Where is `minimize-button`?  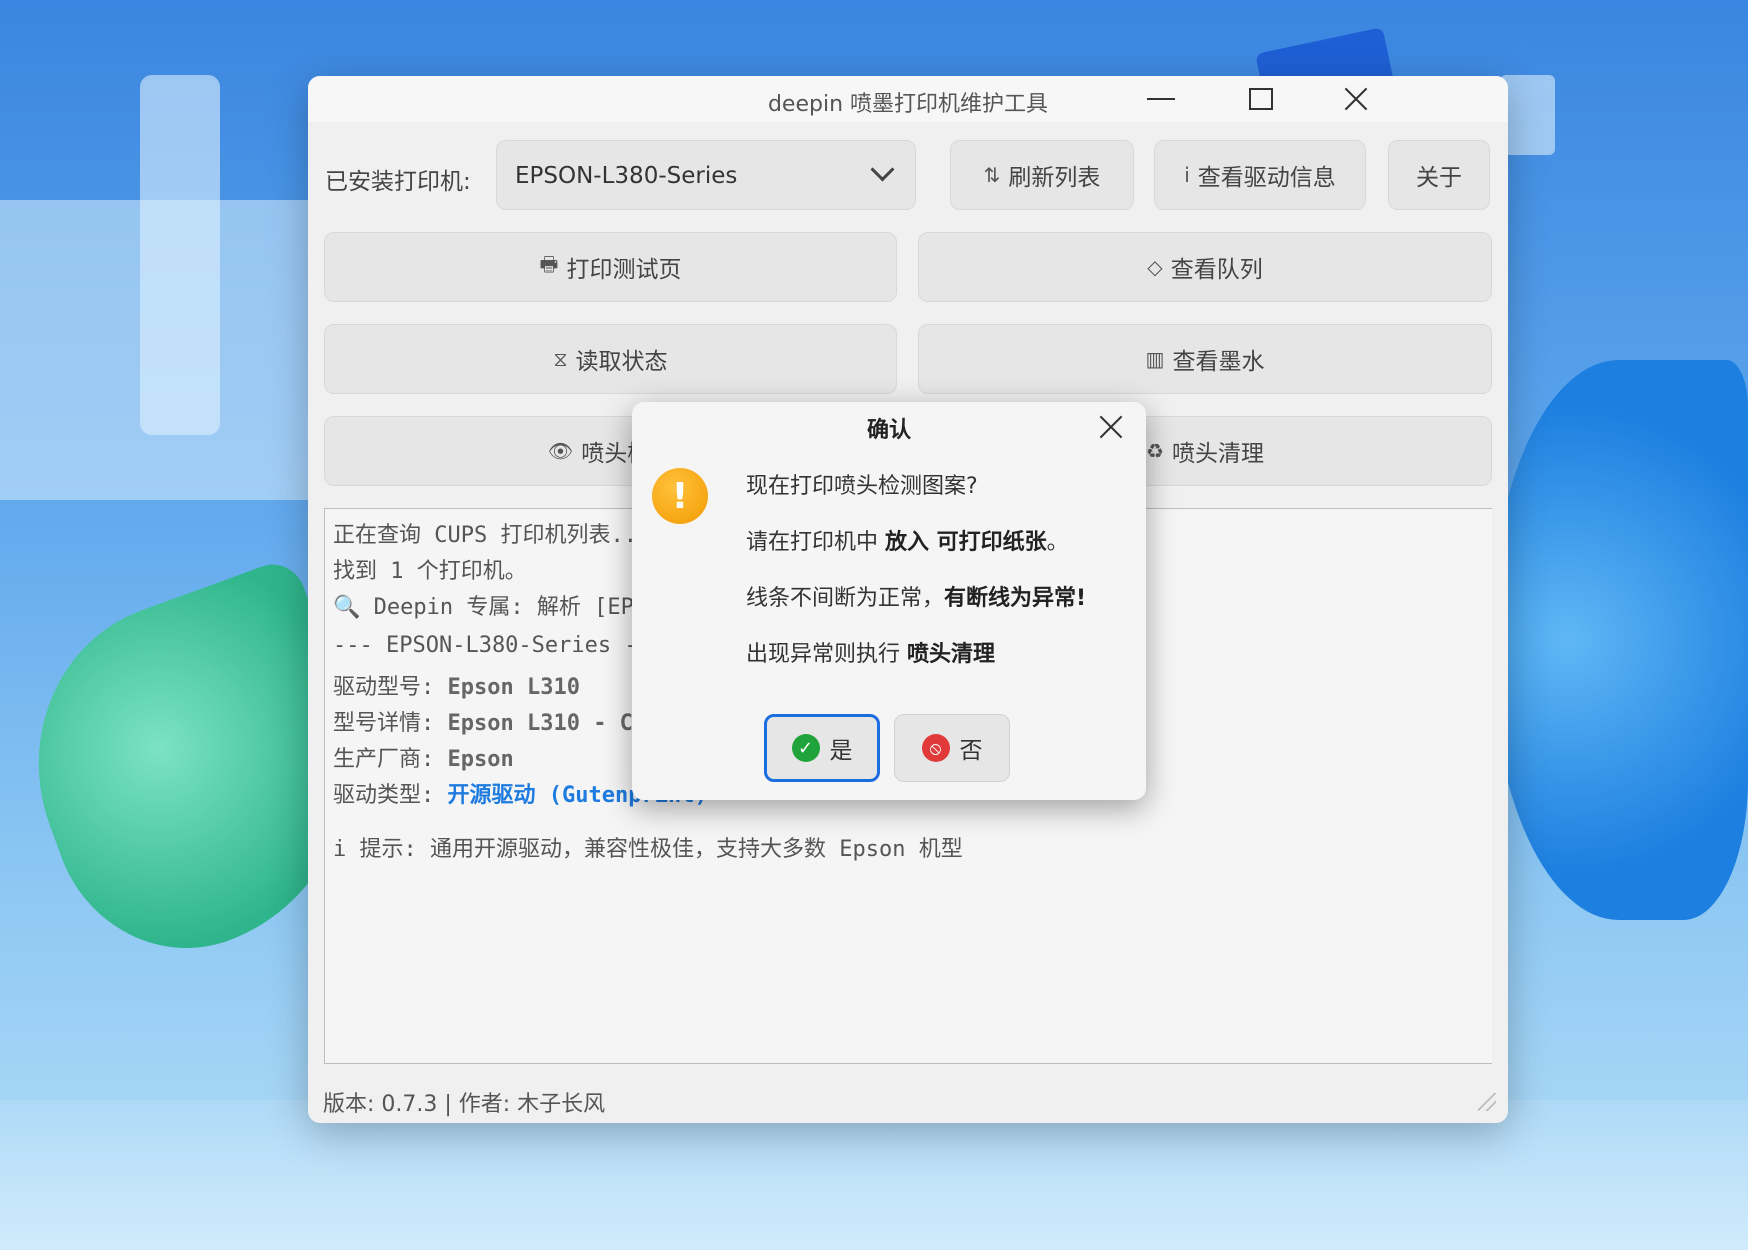
minimize-button is located at coordinates (1161, 99).